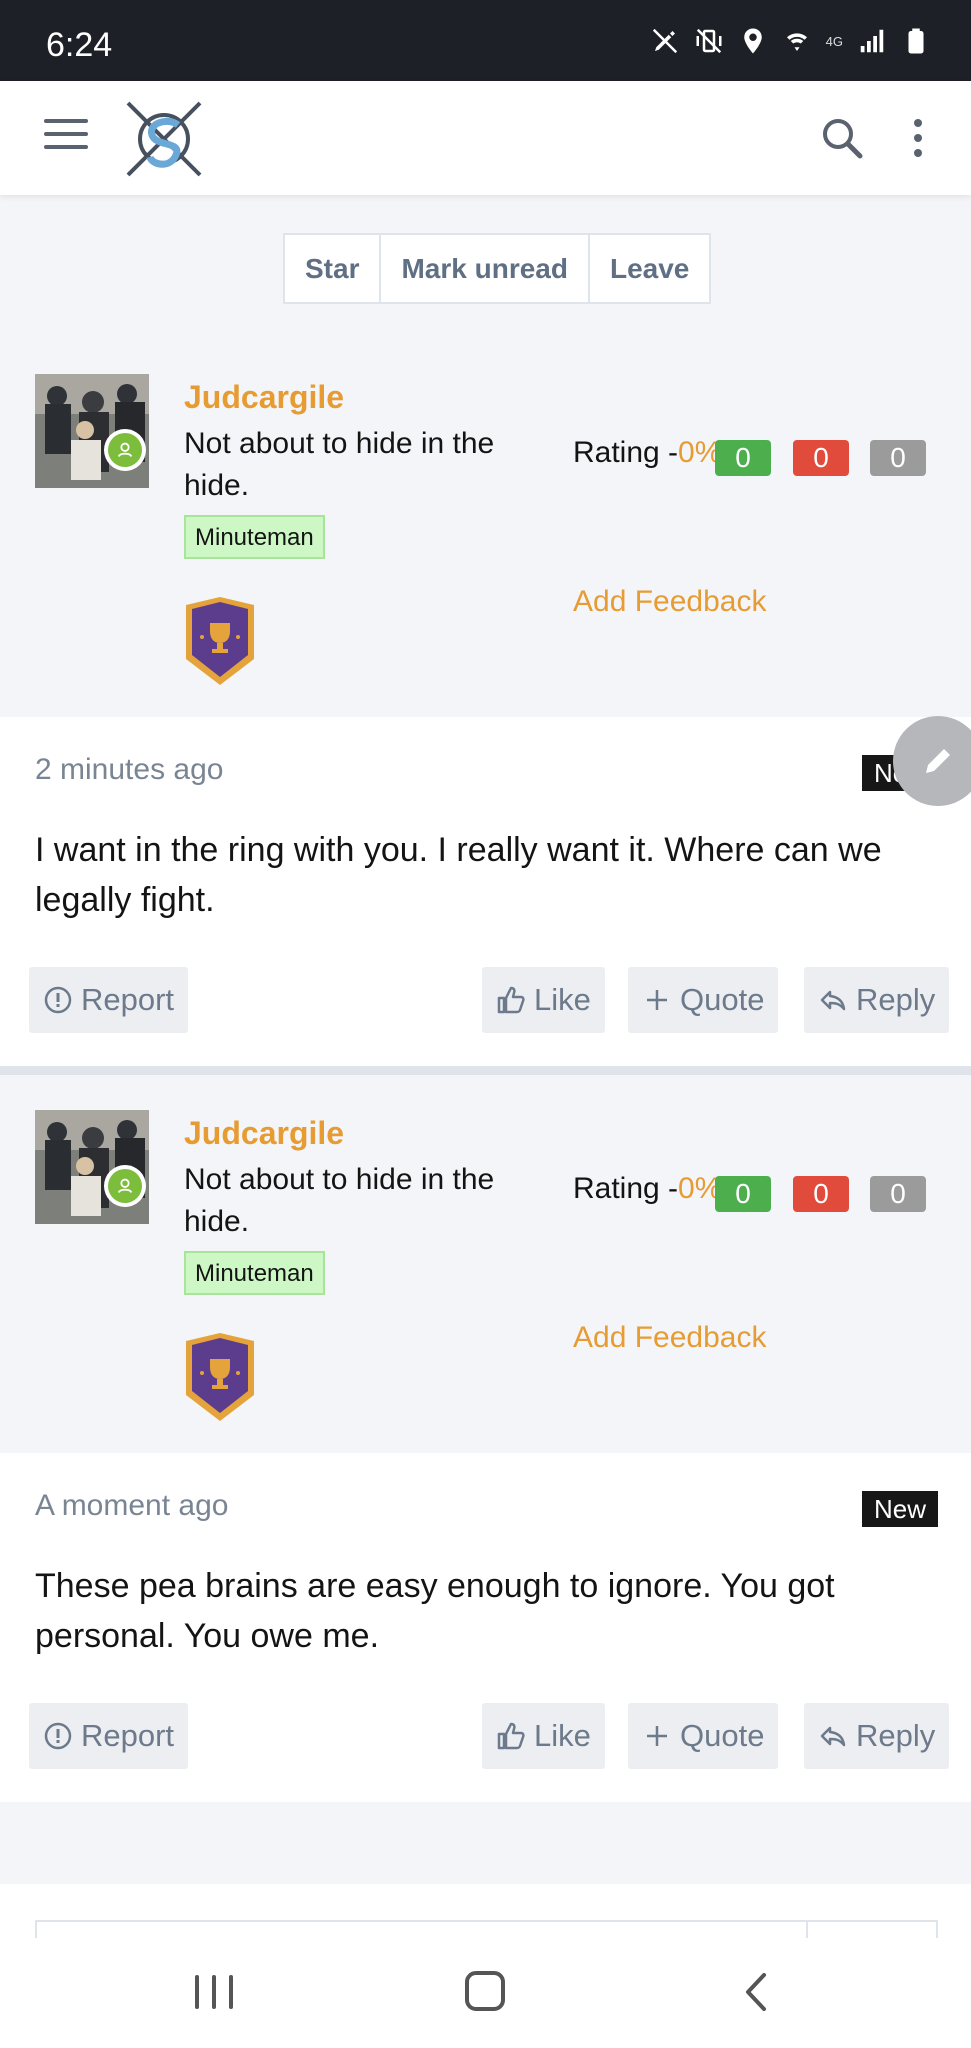 This screenshot has height=2048, width=971. Describe the element at coordinates (485, 268) in the screenshot. I see `mark-unread-button: Mark unread` at that location.